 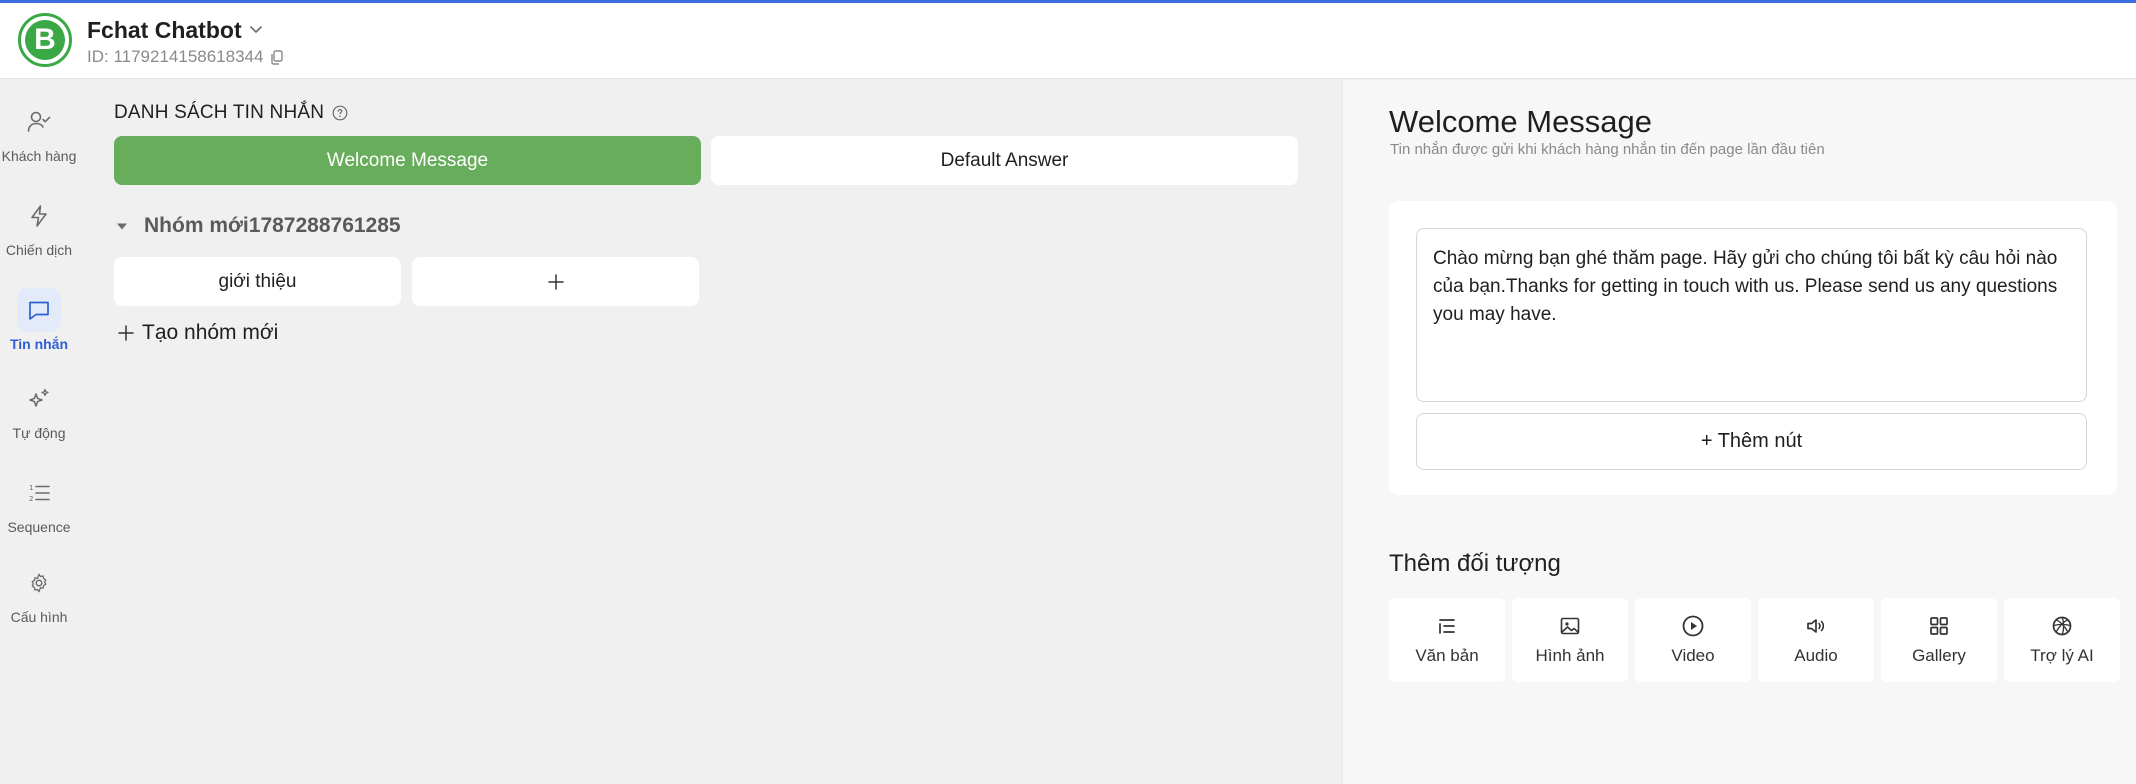 What do you see at coordinates (1570, 655) in the screenshot?
I see `object-label: Hình ảnh` at bounding box center [1570, 655].